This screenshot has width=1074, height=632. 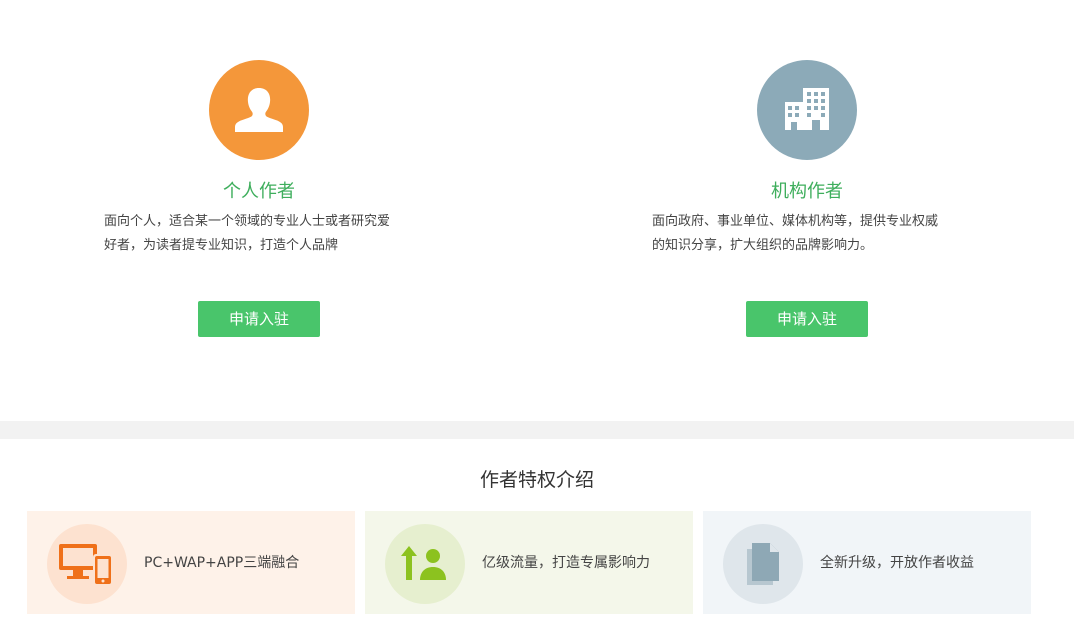 I want to click on growth-user-icon, so click(x=423, y=563).